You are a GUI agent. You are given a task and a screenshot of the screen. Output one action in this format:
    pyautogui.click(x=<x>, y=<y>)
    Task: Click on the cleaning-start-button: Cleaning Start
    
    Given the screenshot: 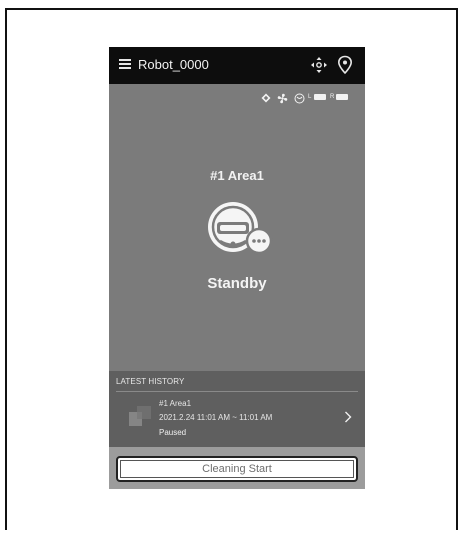 What is the action you would take?
    pyautogui.click(x=237, y=469)
    